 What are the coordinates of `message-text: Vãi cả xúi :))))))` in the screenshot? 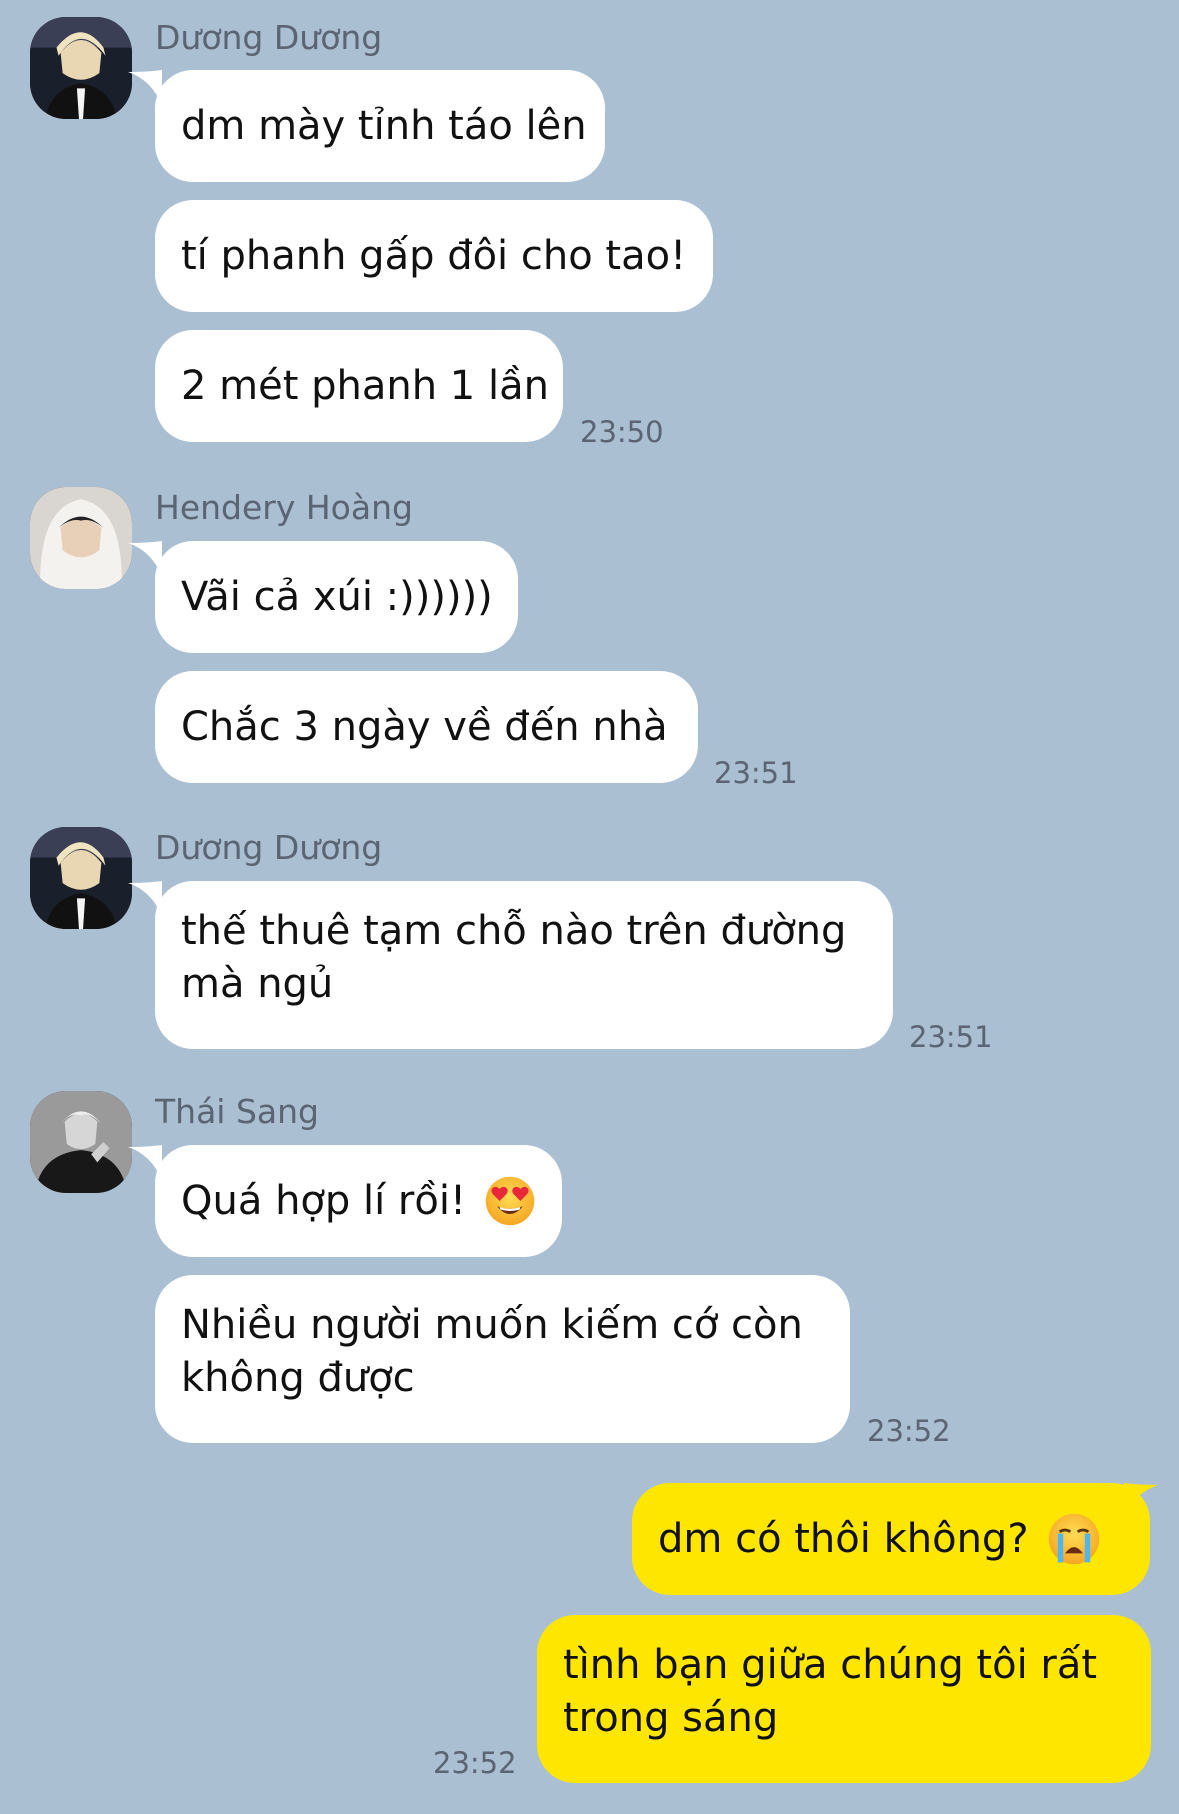 It's located at (337, 596).